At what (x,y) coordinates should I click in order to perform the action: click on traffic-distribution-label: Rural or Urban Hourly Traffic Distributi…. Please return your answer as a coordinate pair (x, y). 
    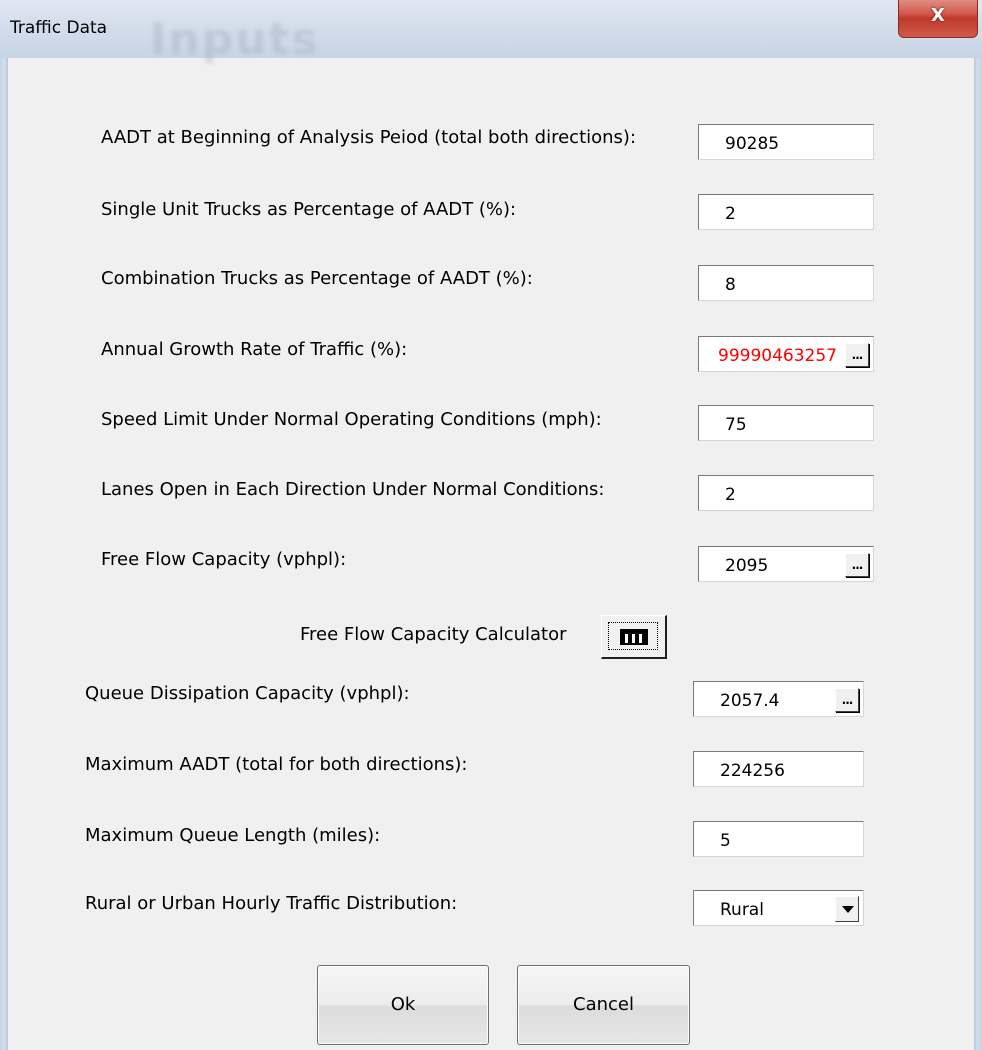
    Looking at the image, I should click on (271, 903).